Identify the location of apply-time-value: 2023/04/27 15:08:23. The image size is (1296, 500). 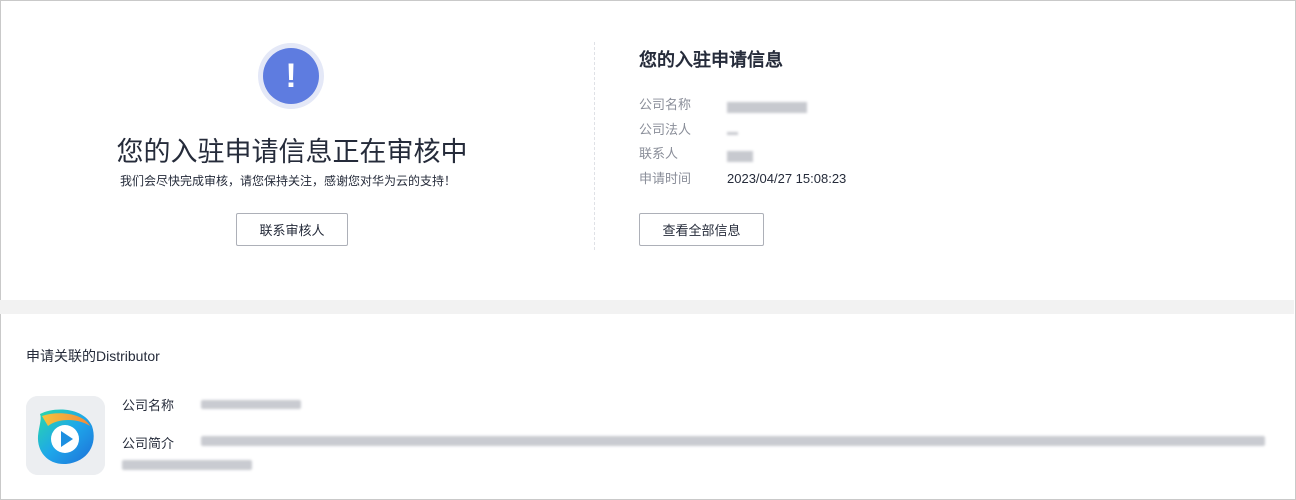
(787, 178).